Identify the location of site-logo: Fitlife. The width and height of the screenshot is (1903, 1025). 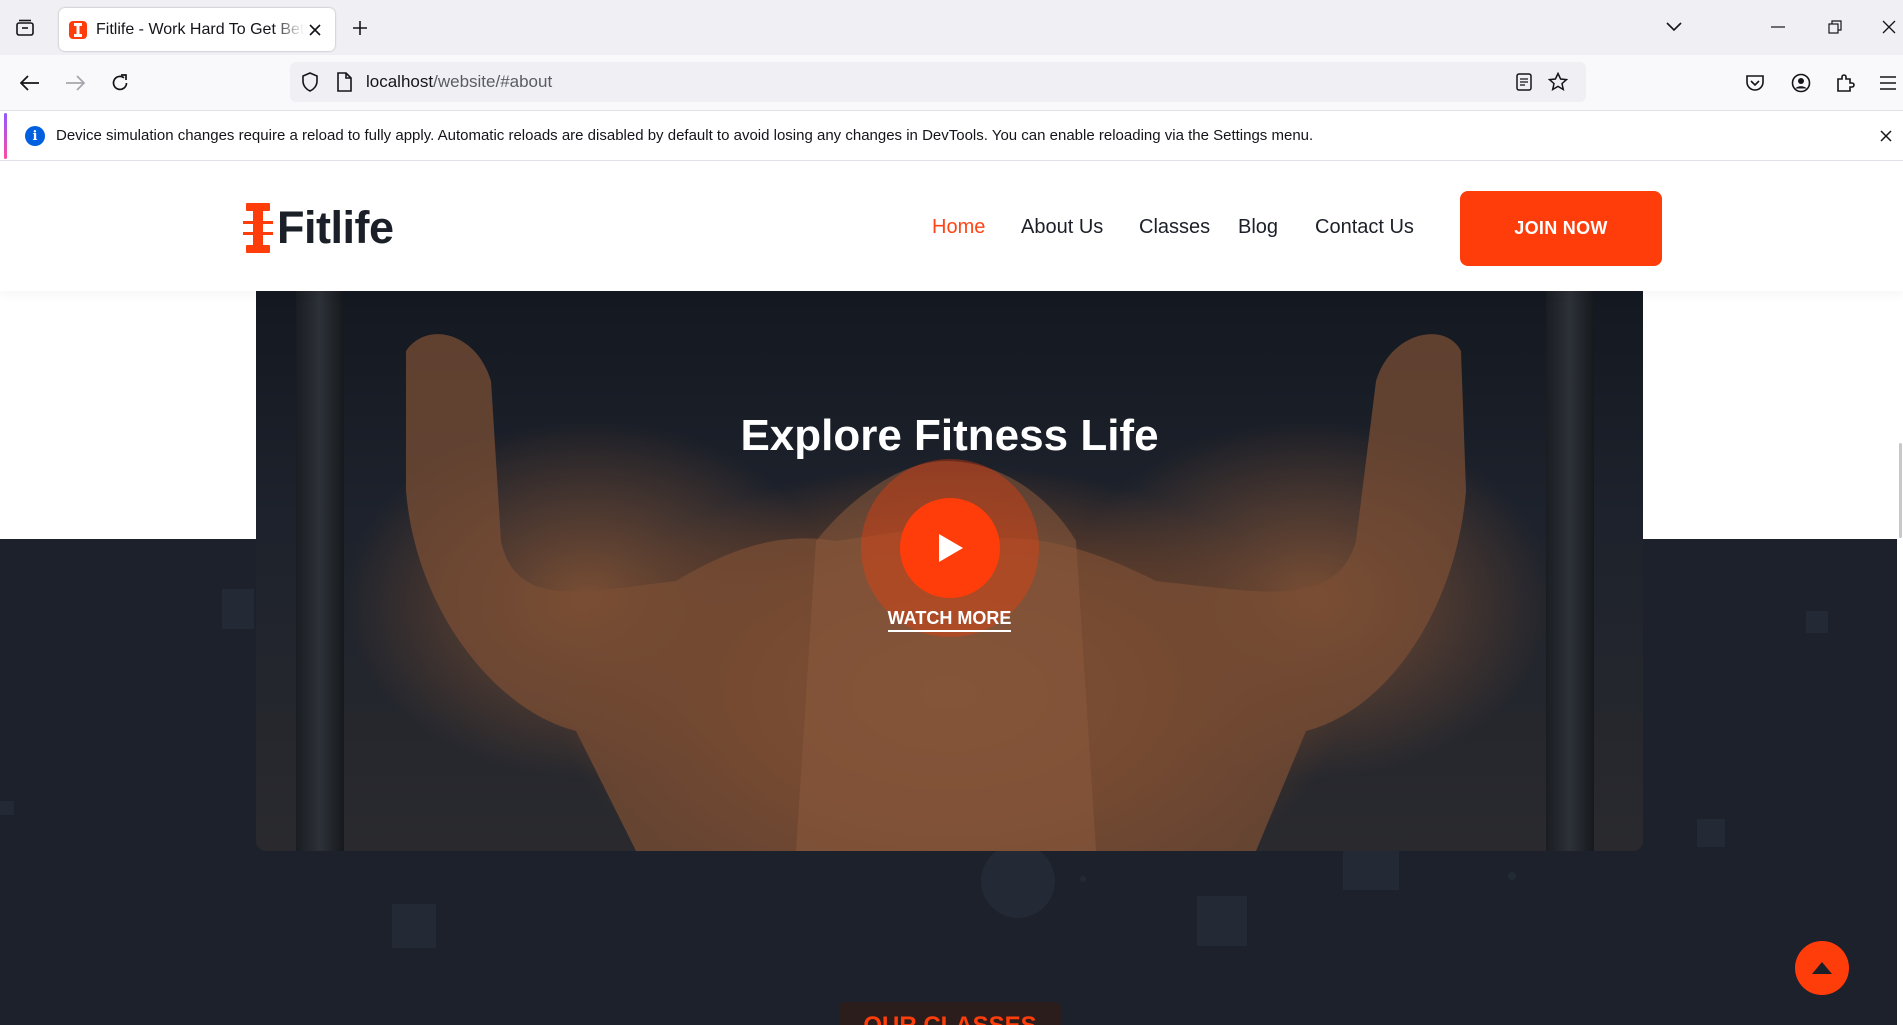
(318, 228).